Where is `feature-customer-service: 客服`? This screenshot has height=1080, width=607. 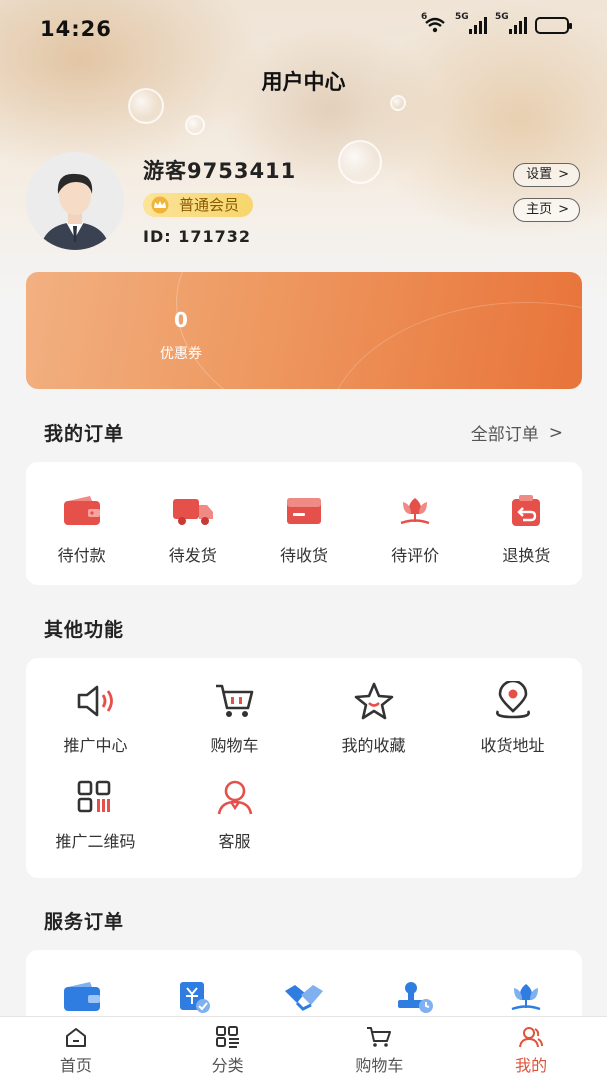
feature-customer-service: 客服 is located at coordinates (234, 814).